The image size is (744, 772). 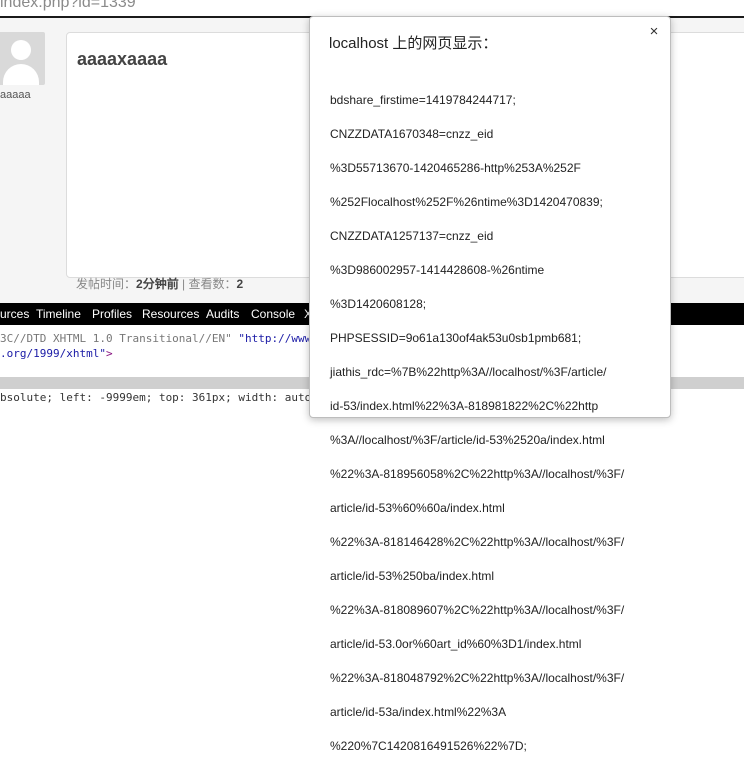 What do you see at coordinates (170, 314) in the screenshot?
I see `tab-resources: Resources` at bounding box center [170, 314].